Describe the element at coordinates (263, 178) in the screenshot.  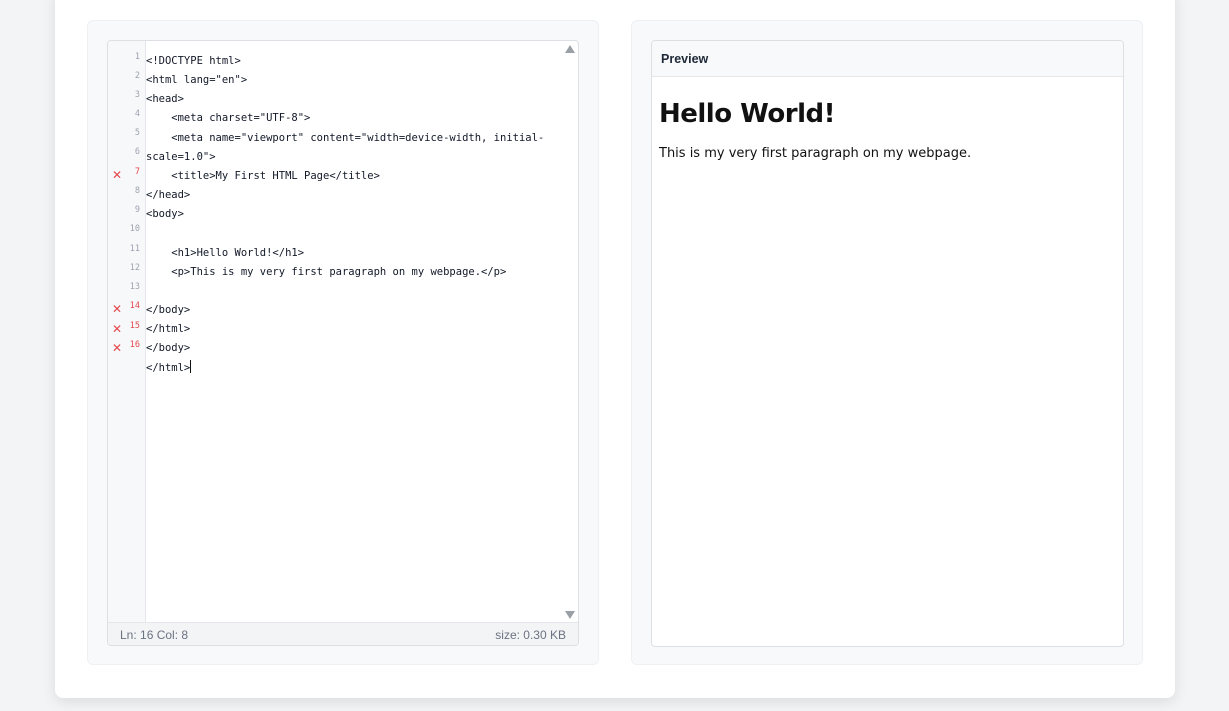
I see `code-line: <title>My First HTML Page</title>` at that location.